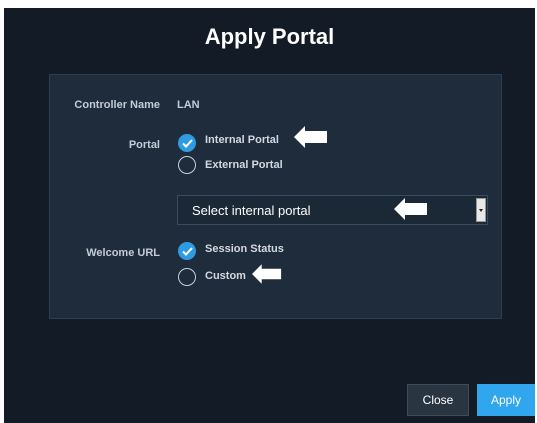 This screenshot has height=423, width=537. Describe the element at coordinates (269, 36) in the screenshot. I see `dialog-title: Apply Portal` at that location.